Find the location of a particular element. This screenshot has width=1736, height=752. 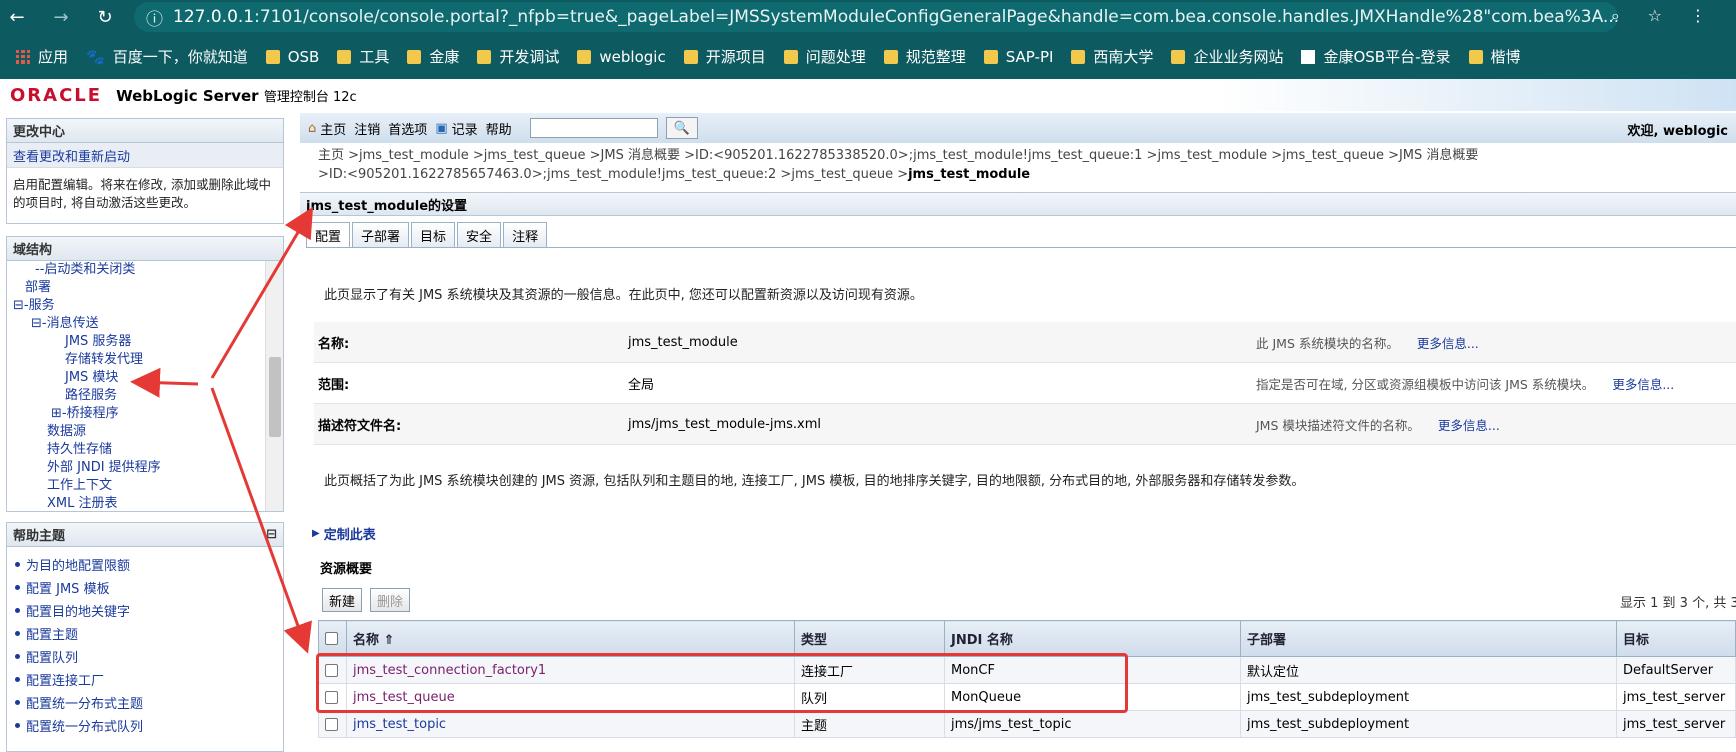

tree-item-path-services: 路径服务 is located at coordinates (145, 396).